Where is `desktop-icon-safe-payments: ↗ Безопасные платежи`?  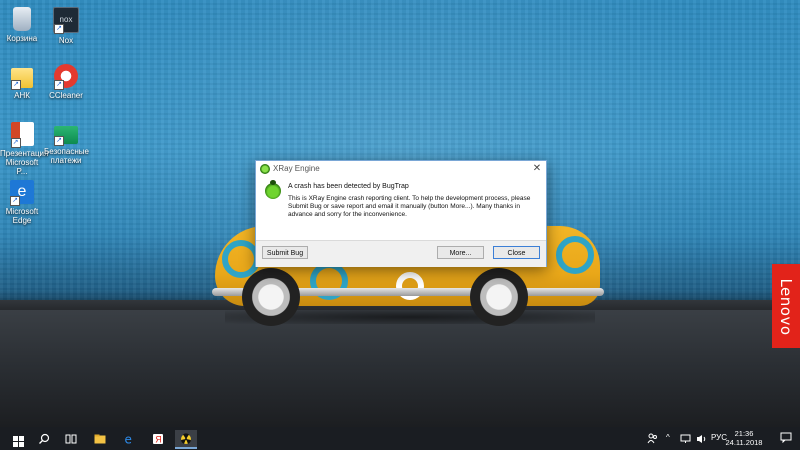
desktop-icon-safe-payments: ↗ Безопасные платежи is located at coordinates (66, 143).